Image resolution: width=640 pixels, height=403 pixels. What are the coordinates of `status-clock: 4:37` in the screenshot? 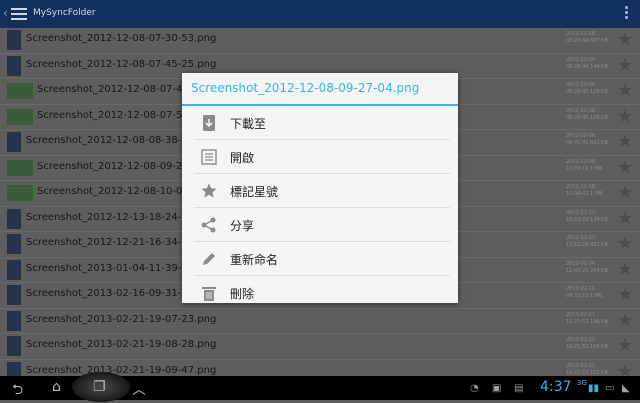 It's located at (556, 387).